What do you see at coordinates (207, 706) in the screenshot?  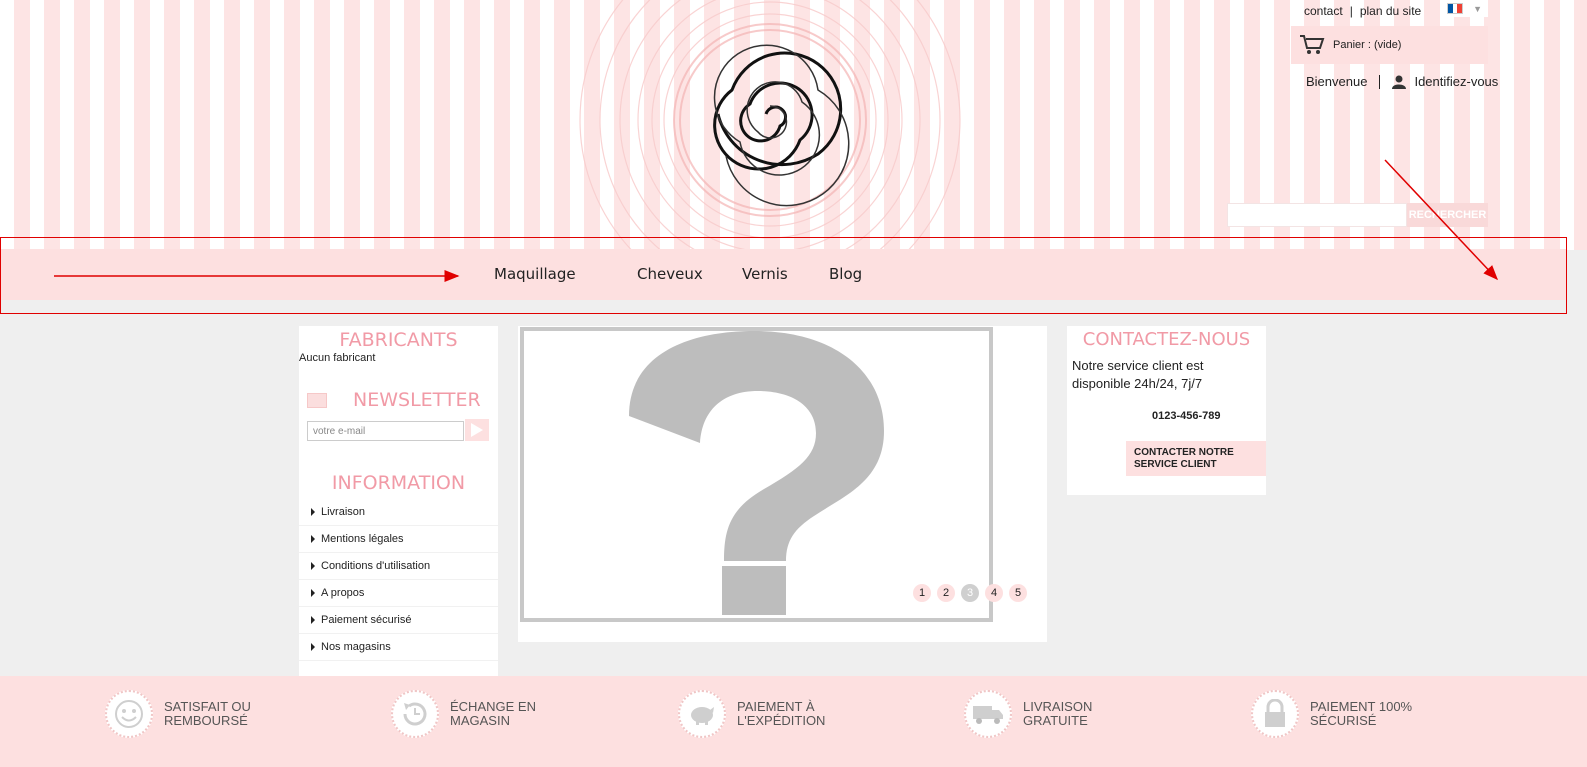 I see `feature-line: SATISFAIT OU` at bounding box center [207, 706].